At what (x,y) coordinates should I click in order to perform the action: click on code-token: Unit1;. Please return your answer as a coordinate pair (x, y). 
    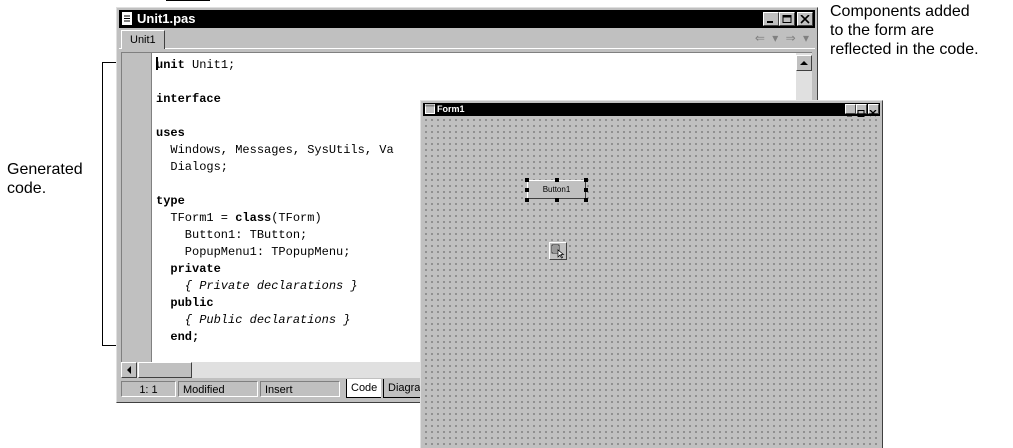
    Looking at the image, I should click on (210, 65).